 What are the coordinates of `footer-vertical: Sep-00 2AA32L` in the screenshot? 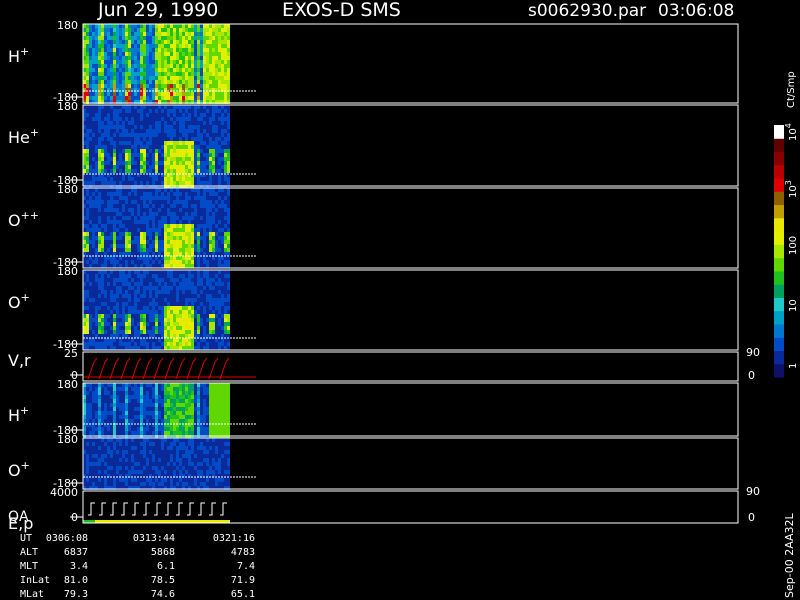 It's located at (789, 555).